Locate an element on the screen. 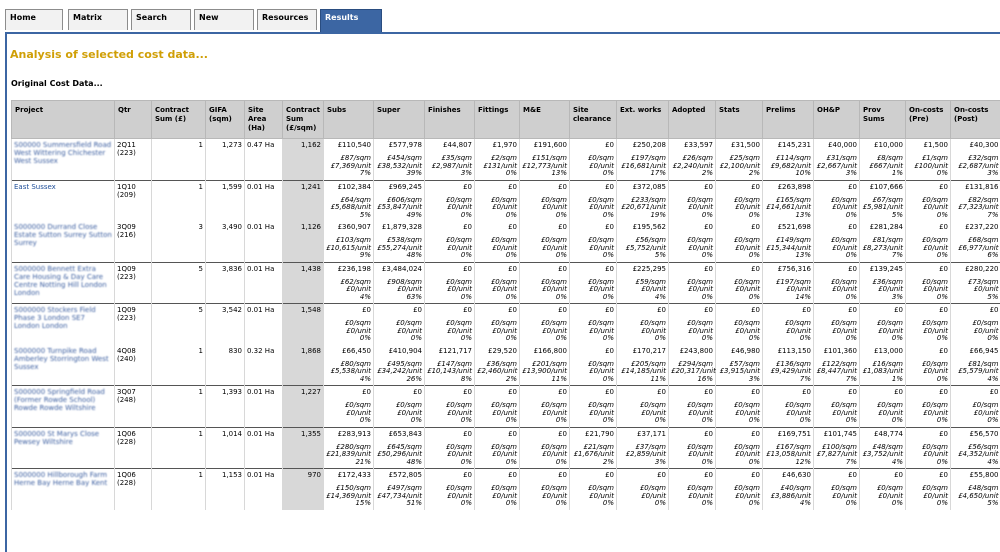  column-header: On-costs (Post) is located at coordinates (975, 120).